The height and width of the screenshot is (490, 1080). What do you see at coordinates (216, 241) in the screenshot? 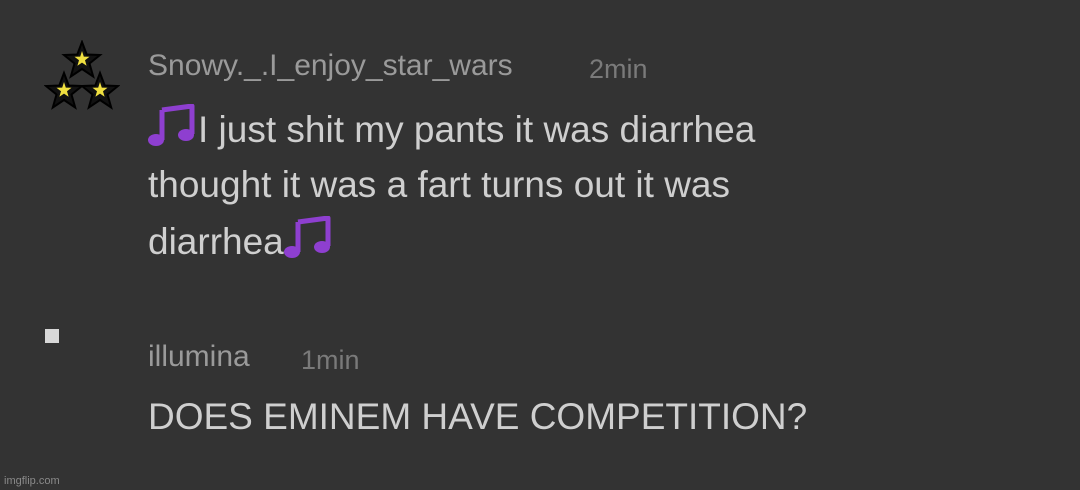
I see `comment-text: diarrhea` at bounding box center [216, 241].